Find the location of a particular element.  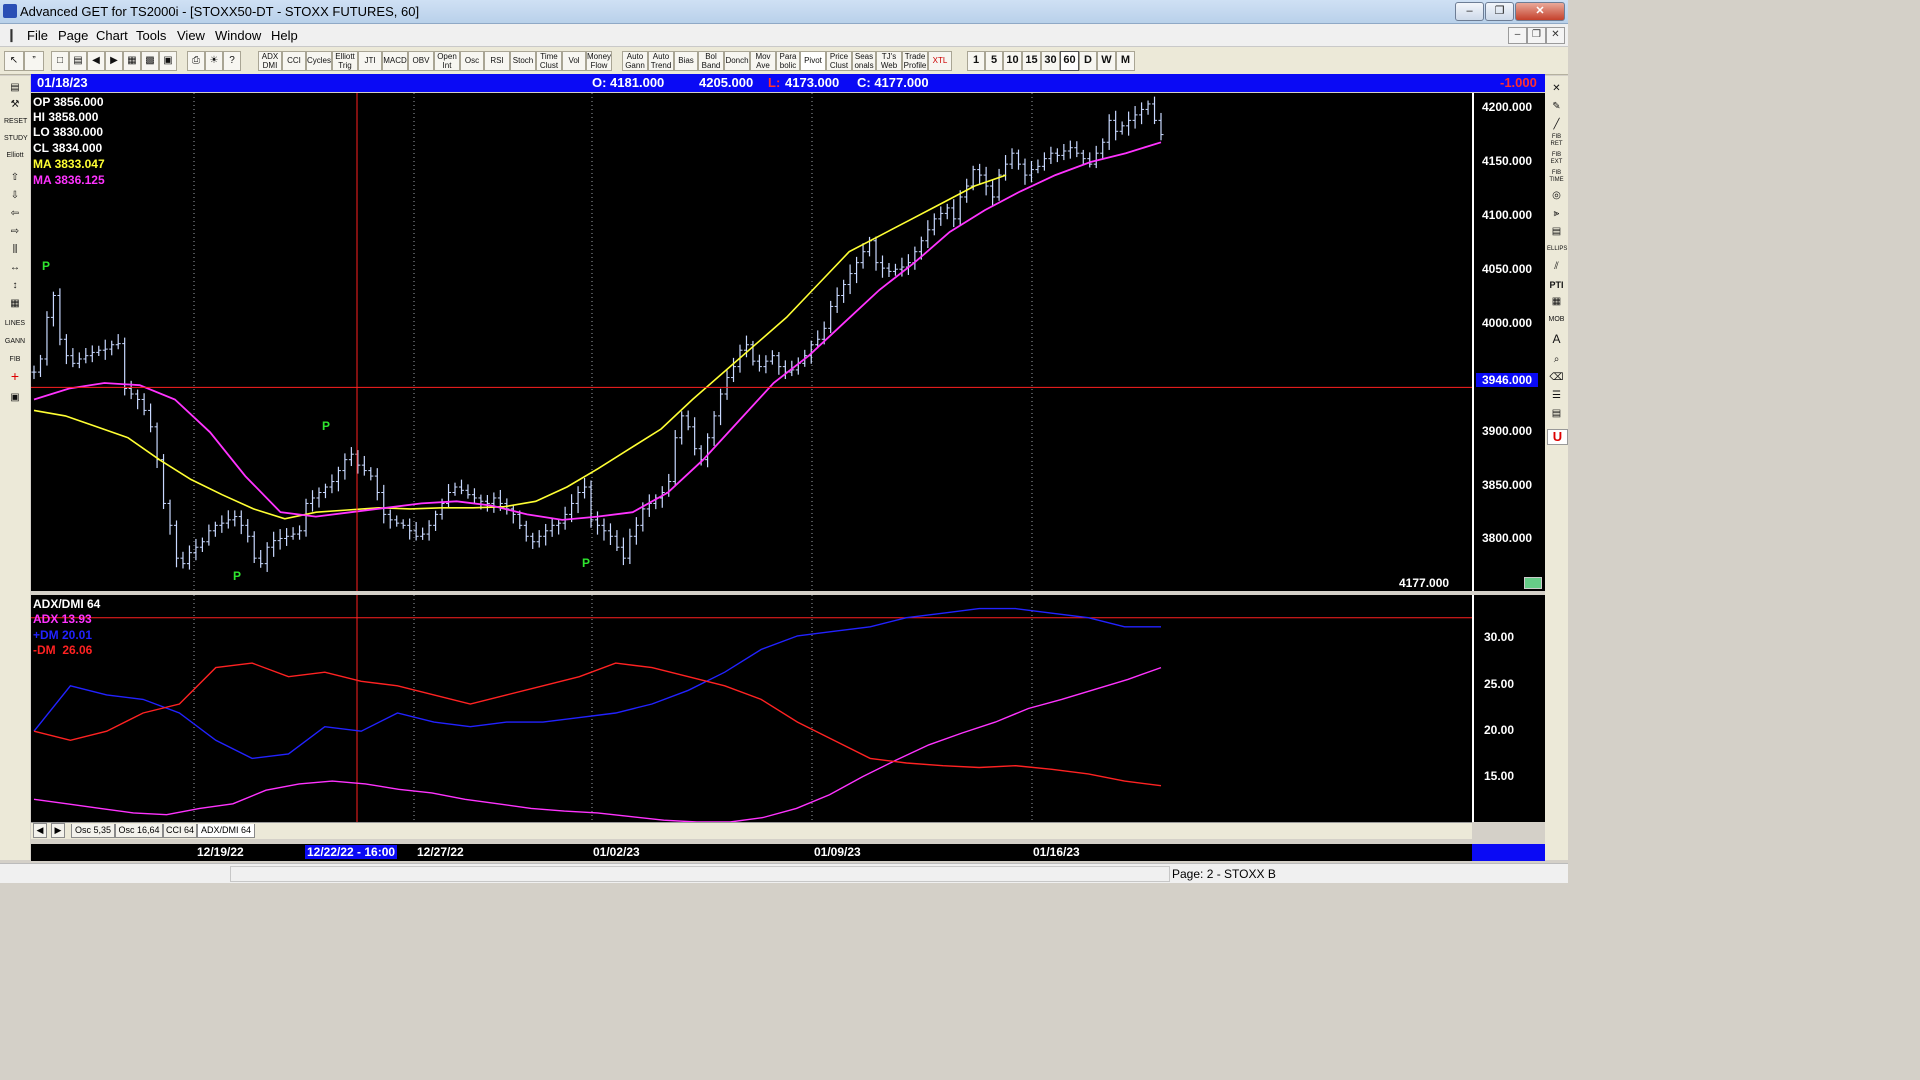

tf-1-button: 1 is located at coordinates (976, 61).